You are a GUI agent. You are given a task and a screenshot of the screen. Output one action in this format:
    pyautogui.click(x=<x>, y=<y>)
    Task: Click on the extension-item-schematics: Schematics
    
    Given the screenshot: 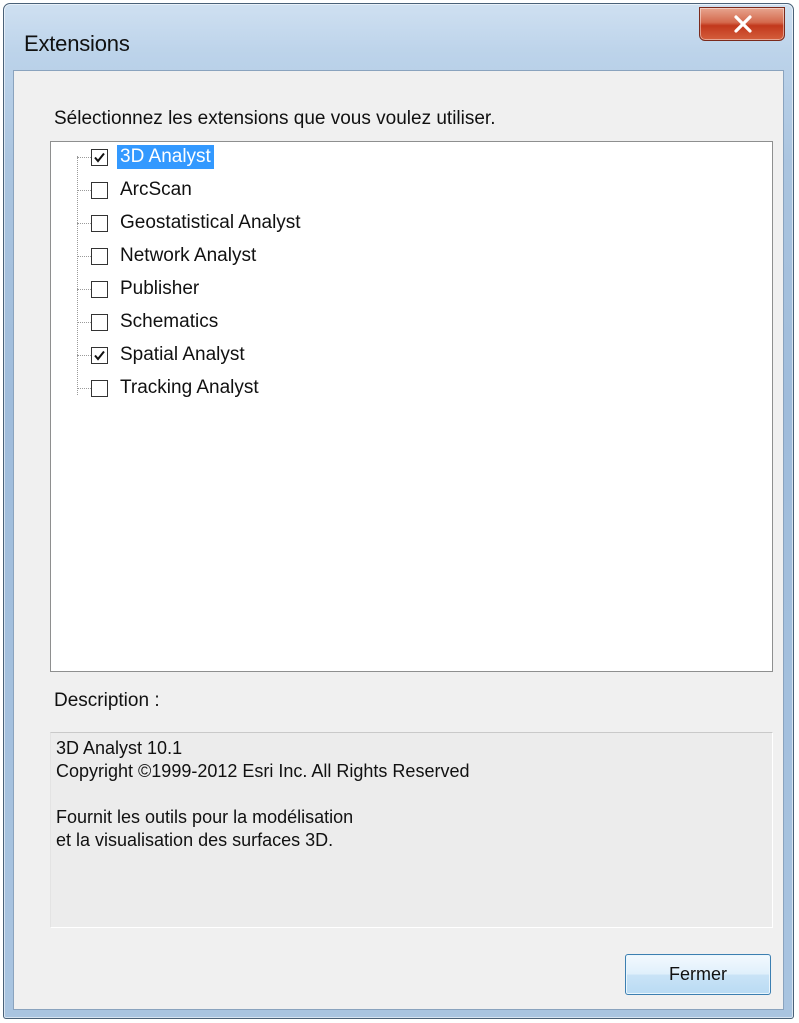 What is the action you would take?
    pyautogui.click(x=377, y=323)
    